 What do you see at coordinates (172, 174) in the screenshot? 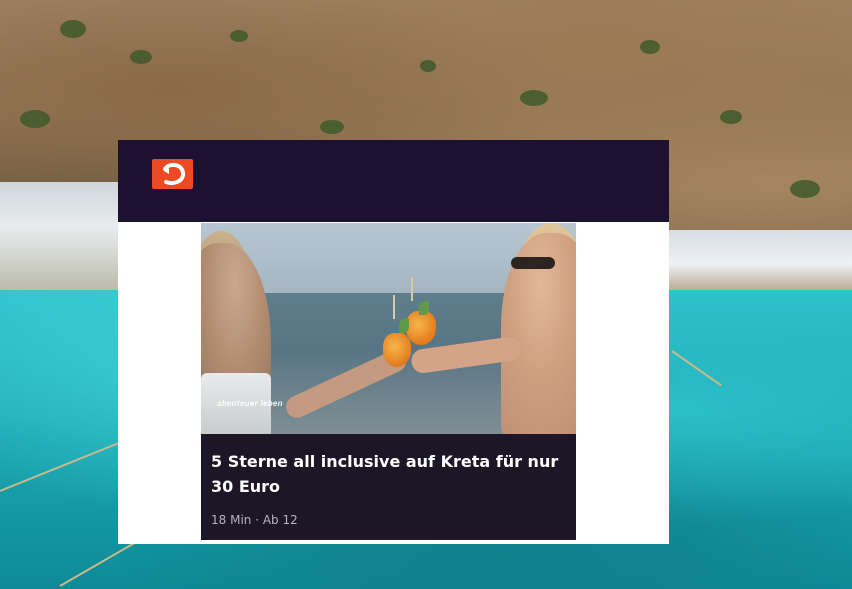
I see `kabel-eins-logo-icon` at bounding box center [172, 174].